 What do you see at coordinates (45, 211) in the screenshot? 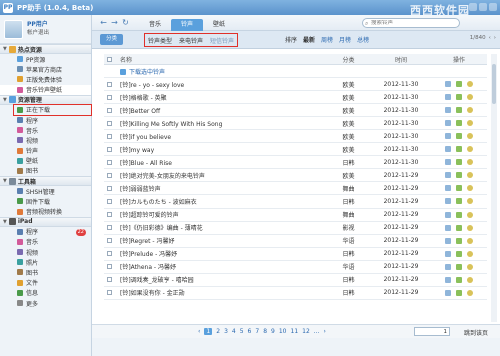
I see `sidebar-item-converter: 音频视频转换` at bounding box center [45, 211].